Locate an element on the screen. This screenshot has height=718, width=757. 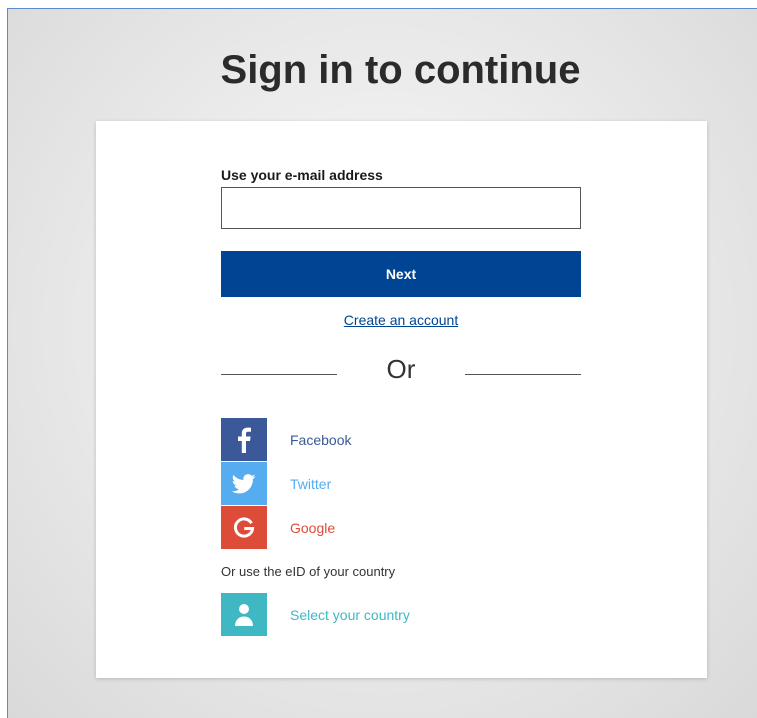
email-field is located at coordinates (401, 208).